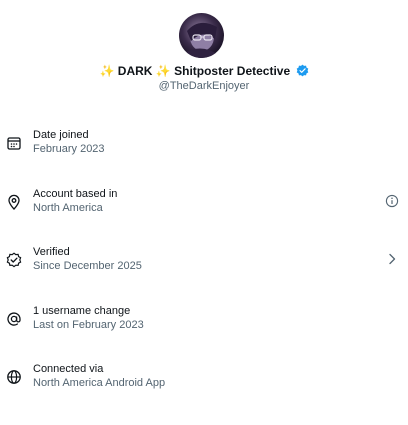  What do you see at coordinates (302, 70) in the screenshot?
I see `verified-badge-icon` at bounding box center [302, 70].